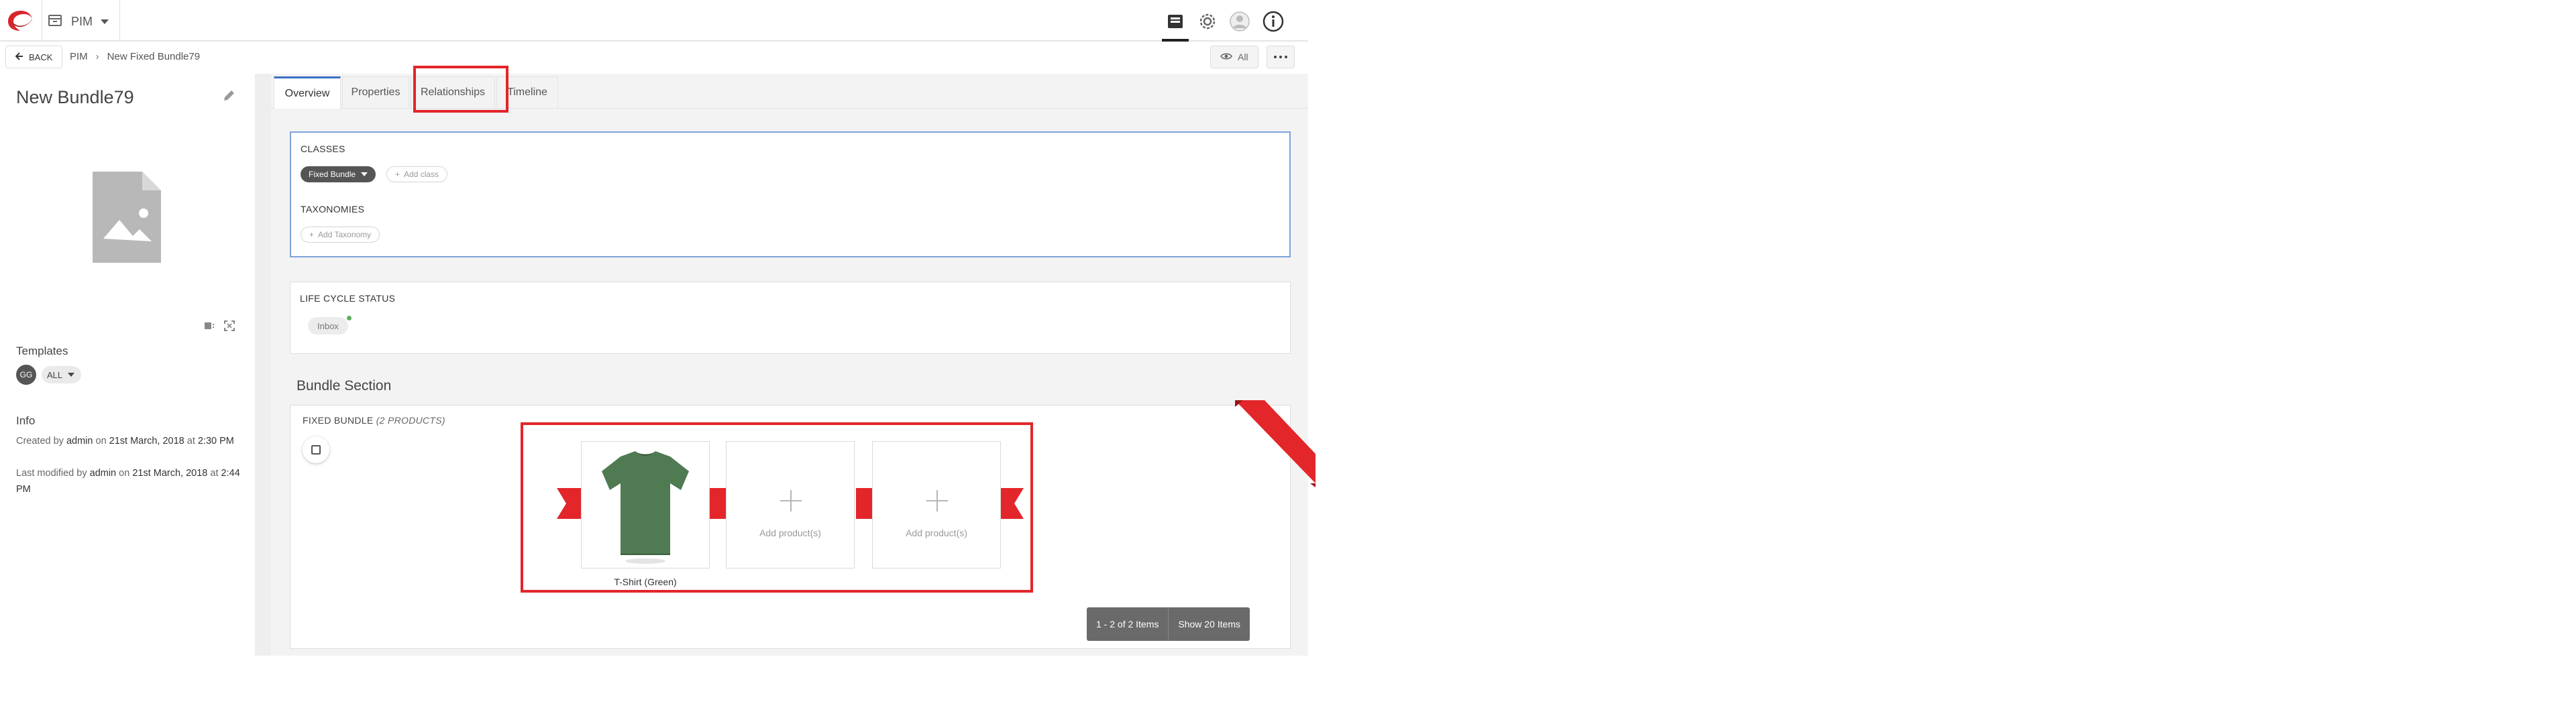 Image resolution: width=2576 pixels, height=724 pixels. I want to click on ribbon-tail-right, so click(1012, 505).